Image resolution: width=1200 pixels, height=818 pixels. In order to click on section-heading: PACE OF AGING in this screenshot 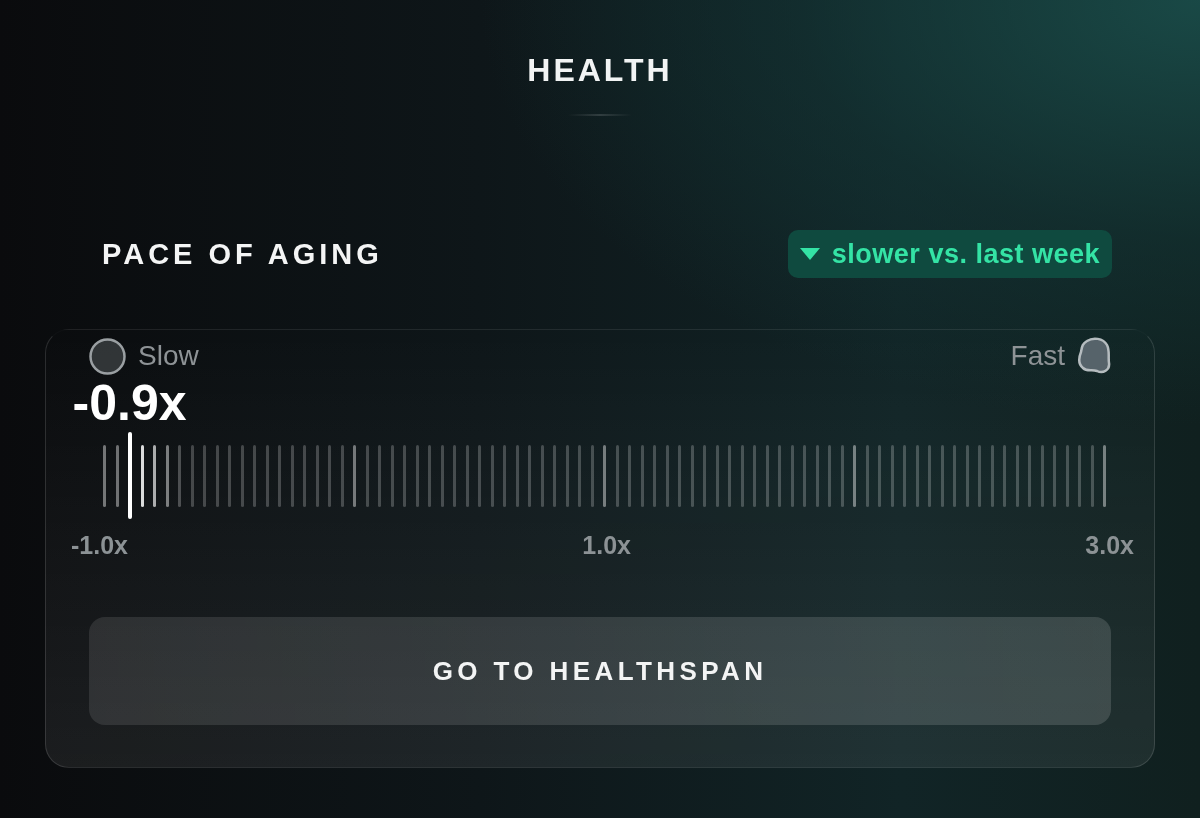, I will do `click(242, 254)`.